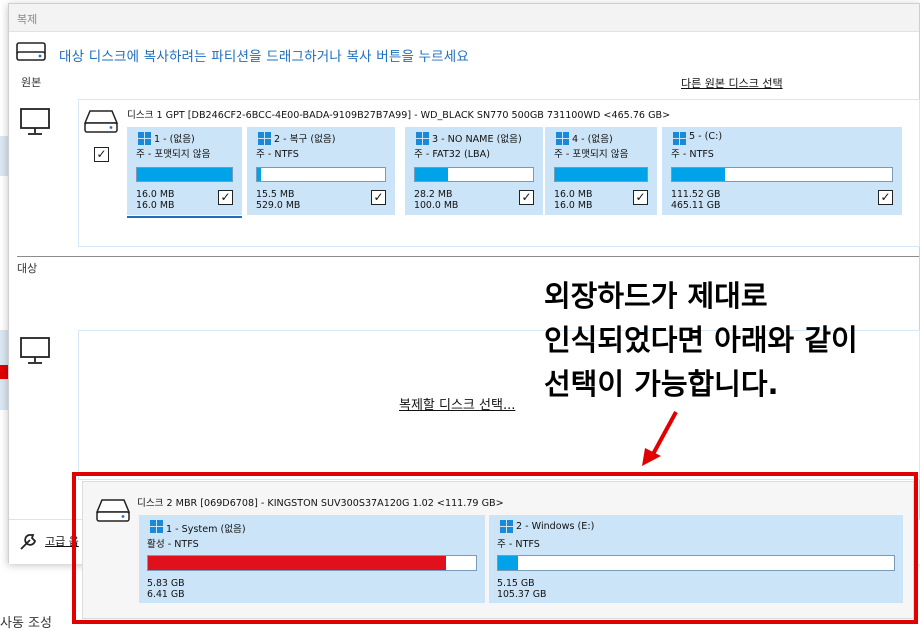  I want to click on partition-type: 주 - FAT32 (LBA), so click(452, 154).